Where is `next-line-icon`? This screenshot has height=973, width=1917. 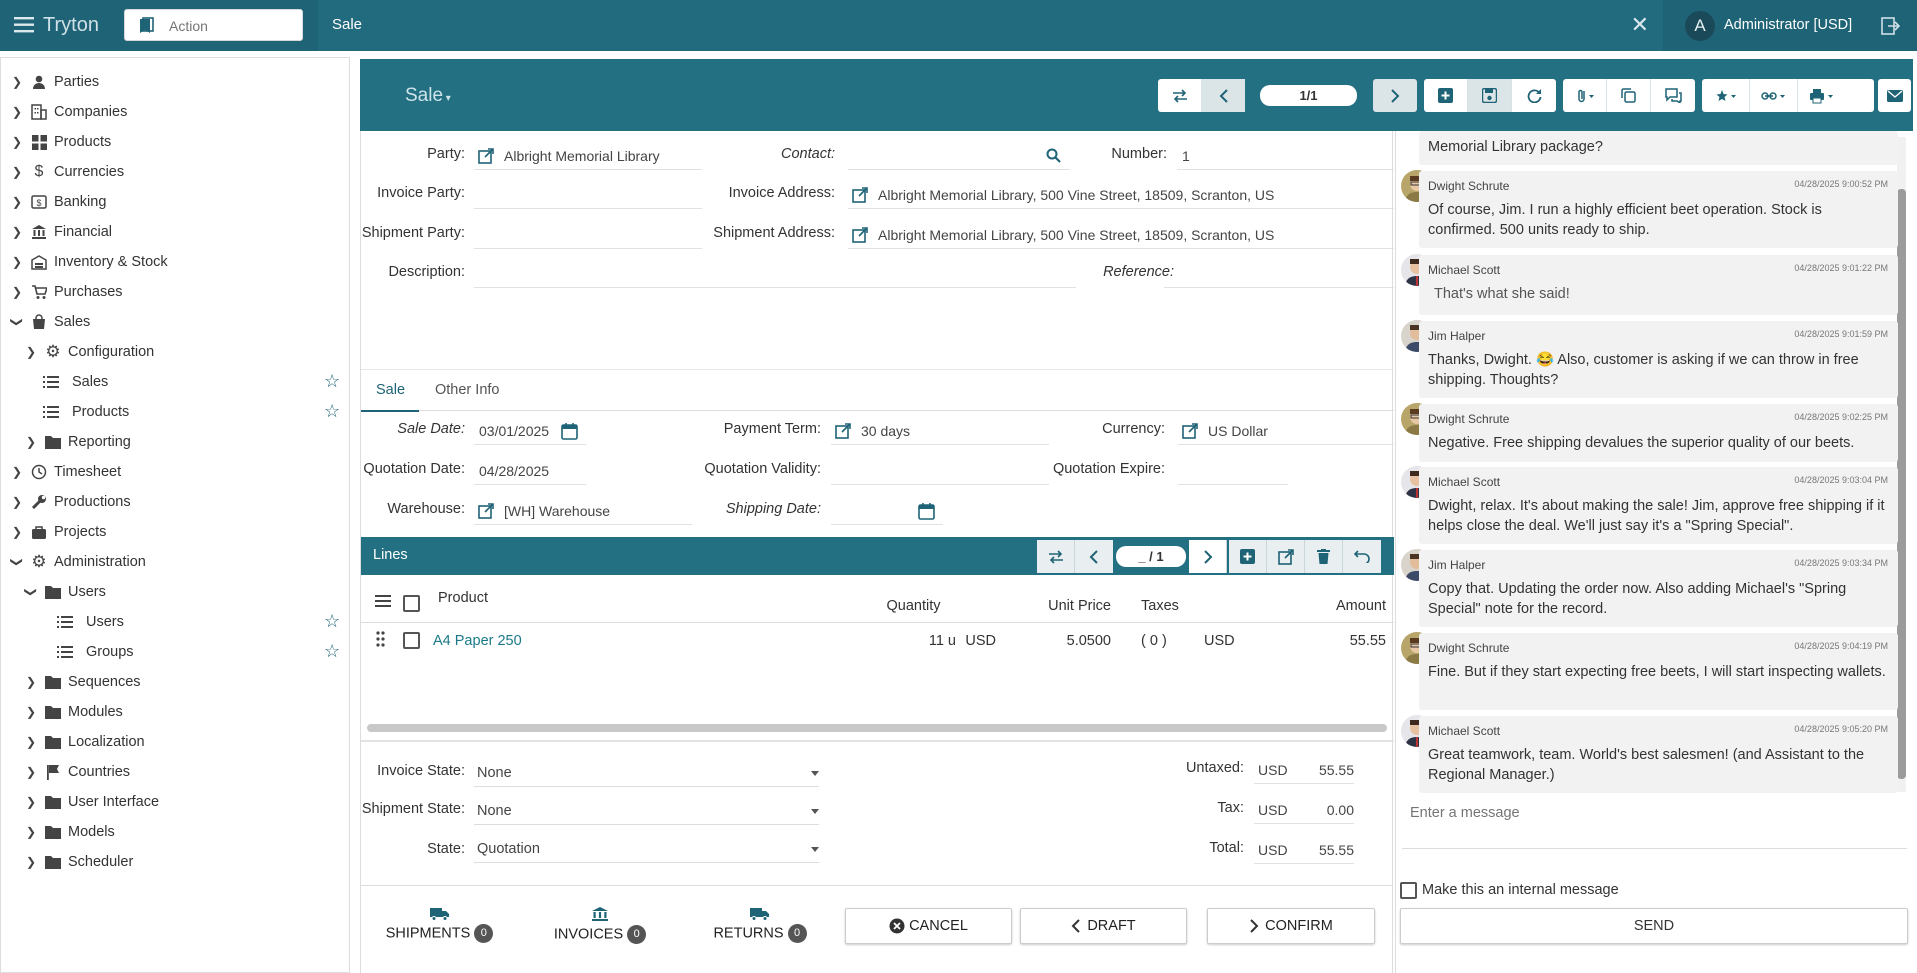 next-line-icon is located at coordinates (1208, 556).